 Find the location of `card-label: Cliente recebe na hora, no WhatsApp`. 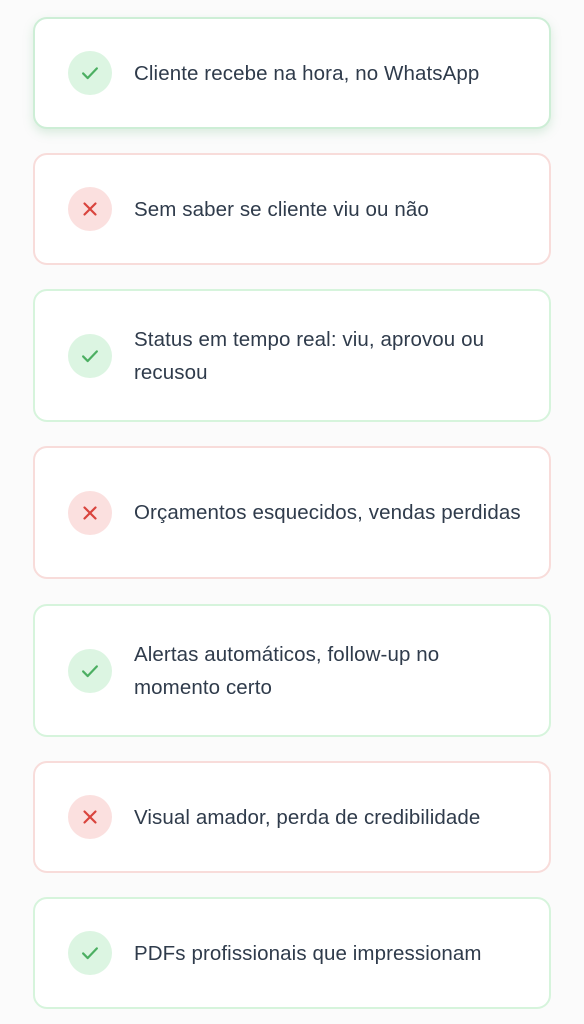

card-label: Cliente recebe na hora, no WhatsApp is located at coordinates (307, 73).